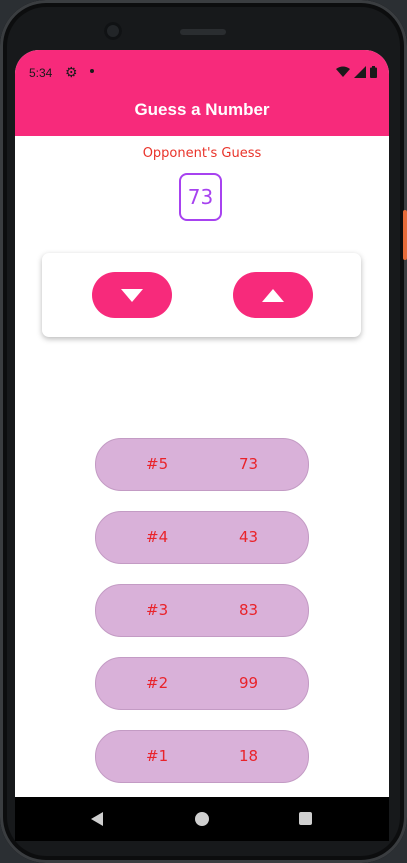 The image size is (407, 863). I want to click on opponent-guess-value: 73, so click(200, 197).